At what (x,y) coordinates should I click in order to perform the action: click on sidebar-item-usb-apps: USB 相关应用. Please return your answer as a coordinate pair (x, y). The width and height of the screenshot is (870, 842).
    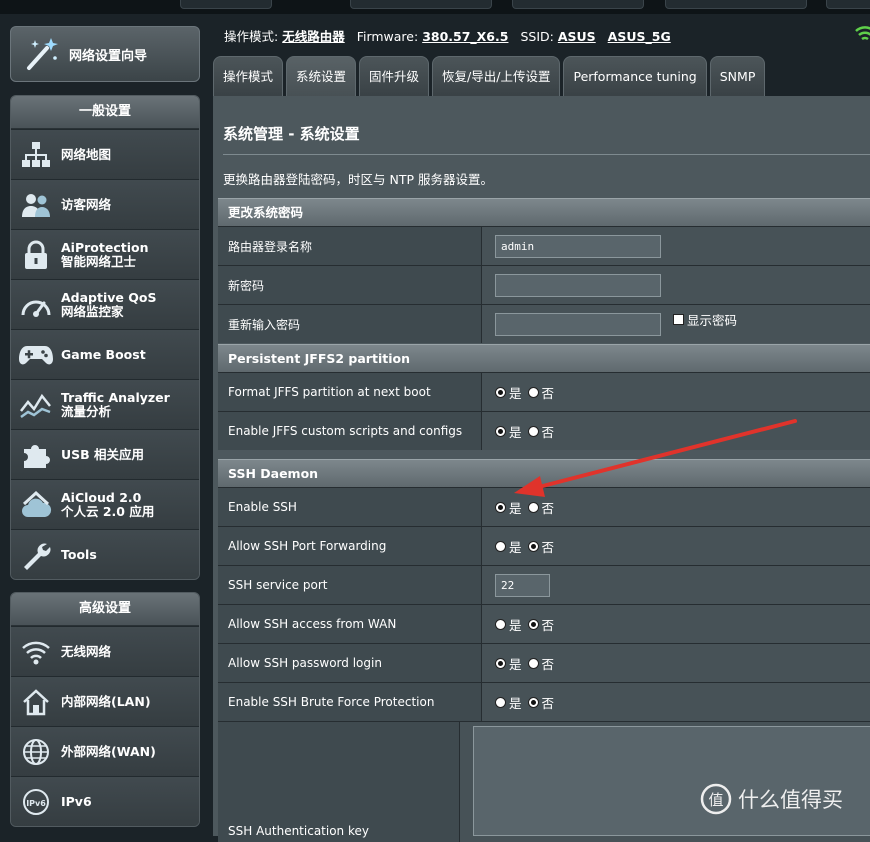
    Looking at the image, I should click on (105, 454).